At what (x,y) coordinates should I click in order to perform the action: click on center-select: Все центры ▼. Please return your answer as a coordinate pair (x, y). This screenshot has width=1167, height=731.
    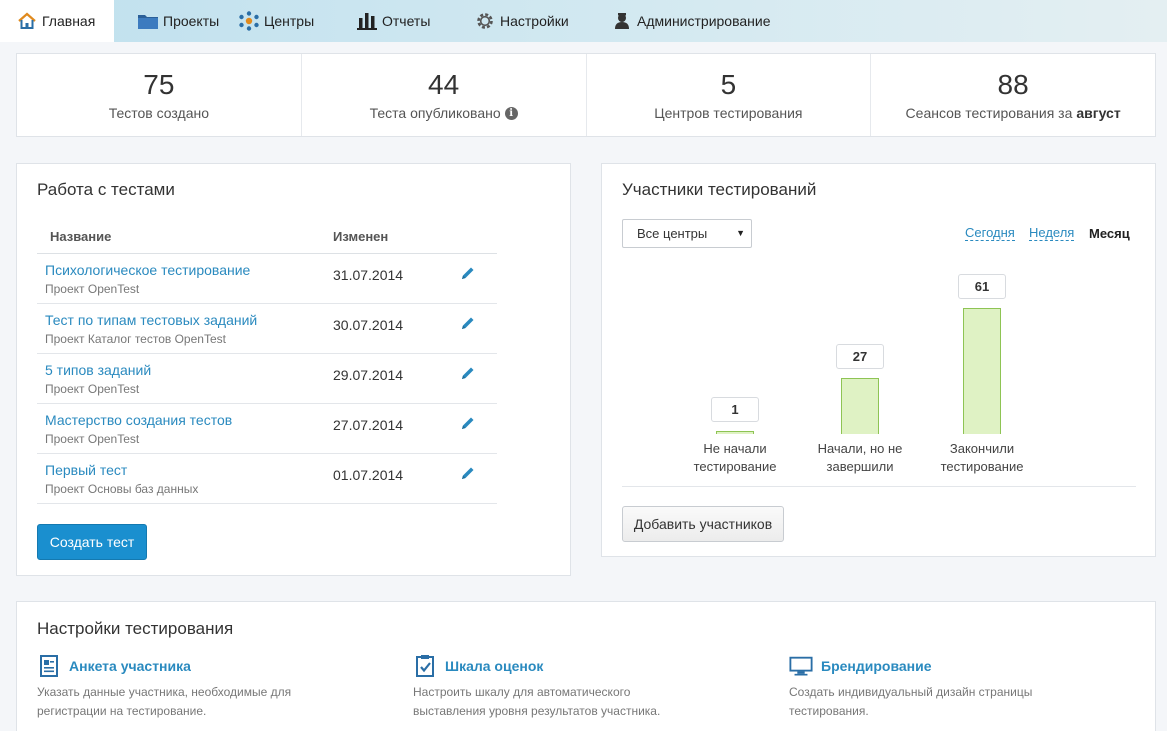
    Looking at the image, I should click on (687, 233).